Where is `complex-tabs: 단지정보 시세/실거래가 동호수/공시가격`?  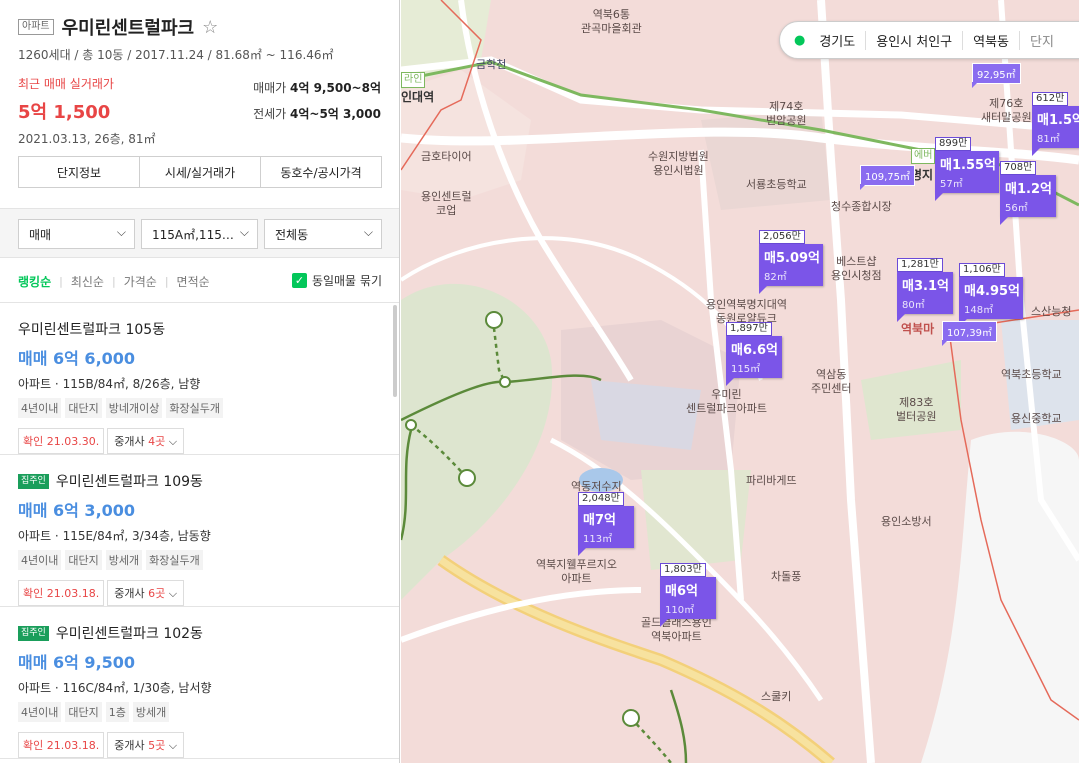 complex-tabs: 단지정보 시세/실거래가 동호수/공시가격 is located at coordinates (200, 172).